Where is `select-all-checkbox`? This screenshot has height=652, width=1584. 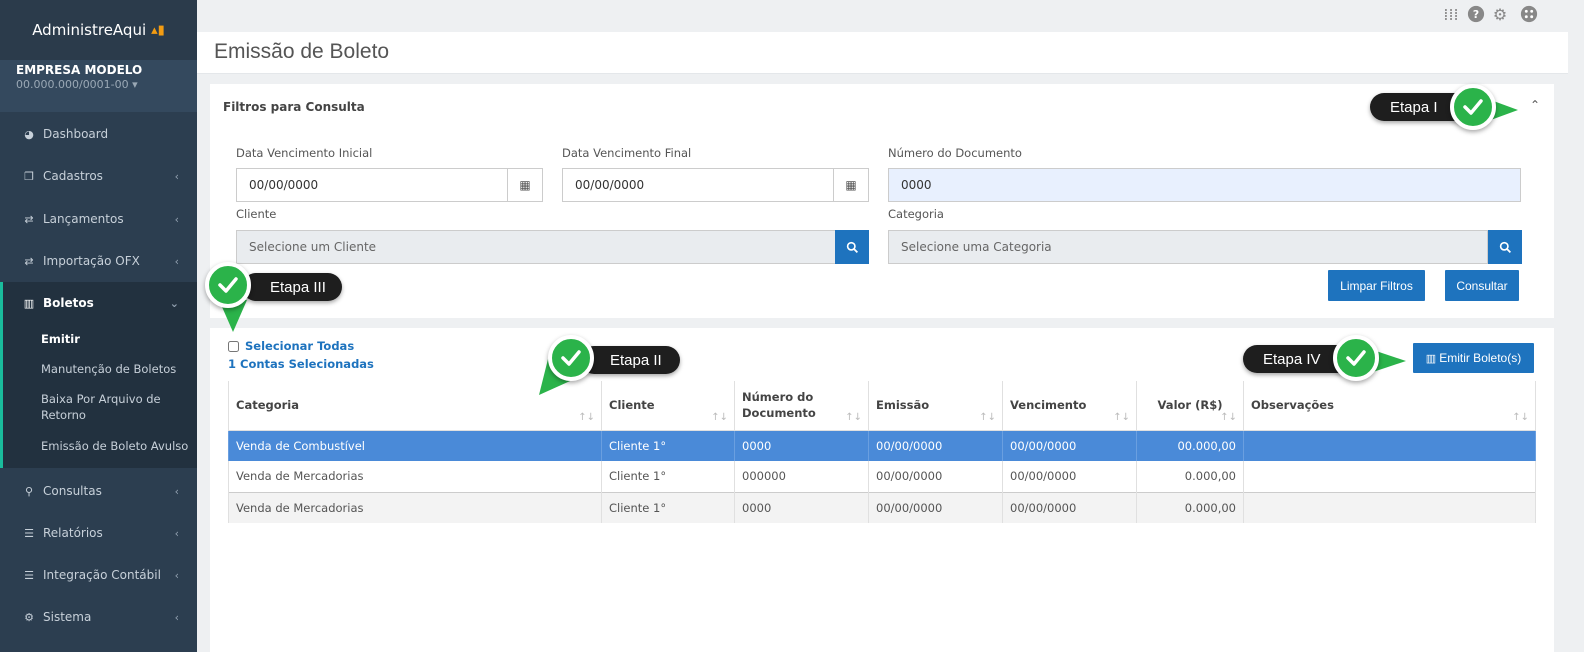
select-all-checkbox is located at coordinates (233, 346).